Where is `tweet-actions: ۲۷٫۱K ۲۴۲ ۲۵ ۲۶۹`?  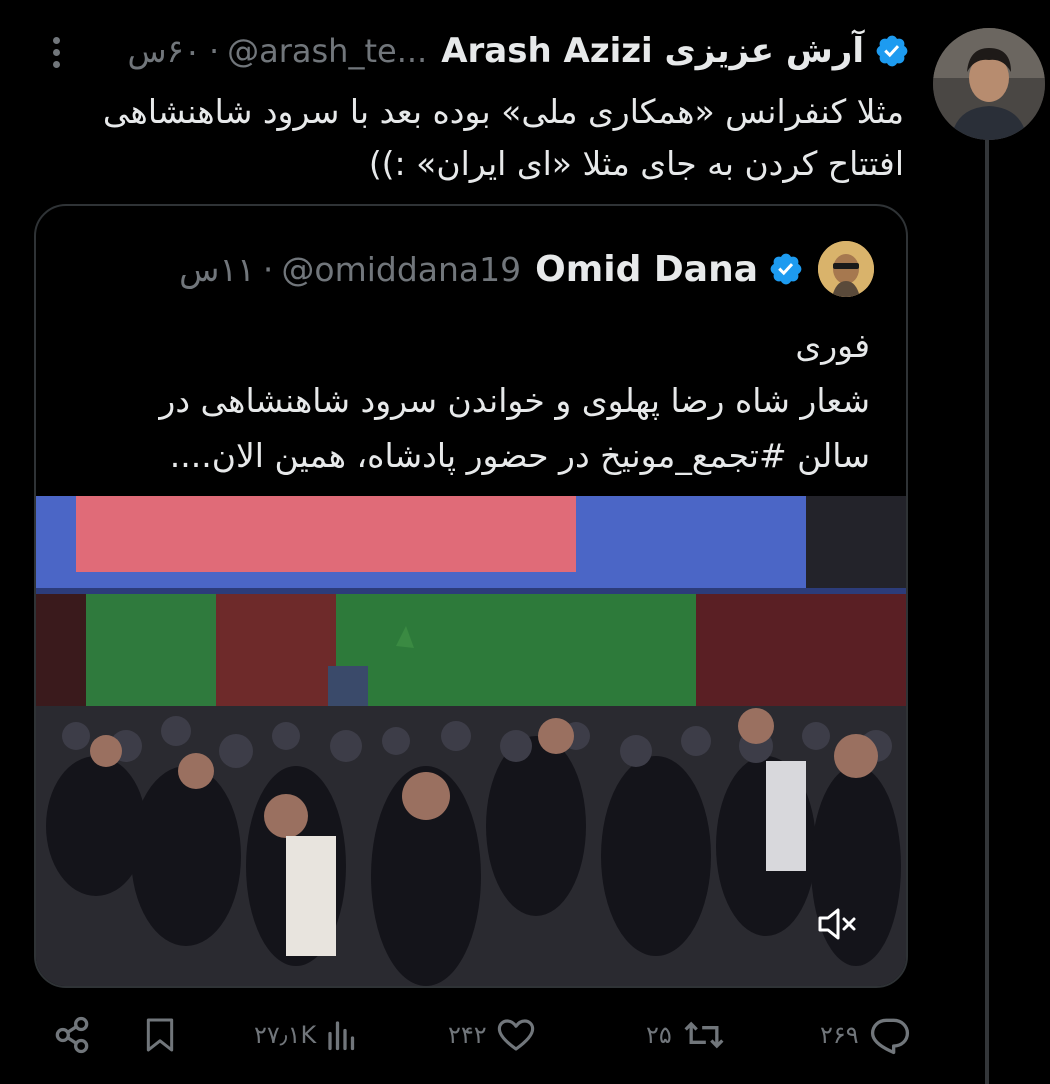
tweet-actions: ۲۷٫۱K ۲۴۲ ۲۵ ۲۶۹ is located at coordinates (479, 1035).